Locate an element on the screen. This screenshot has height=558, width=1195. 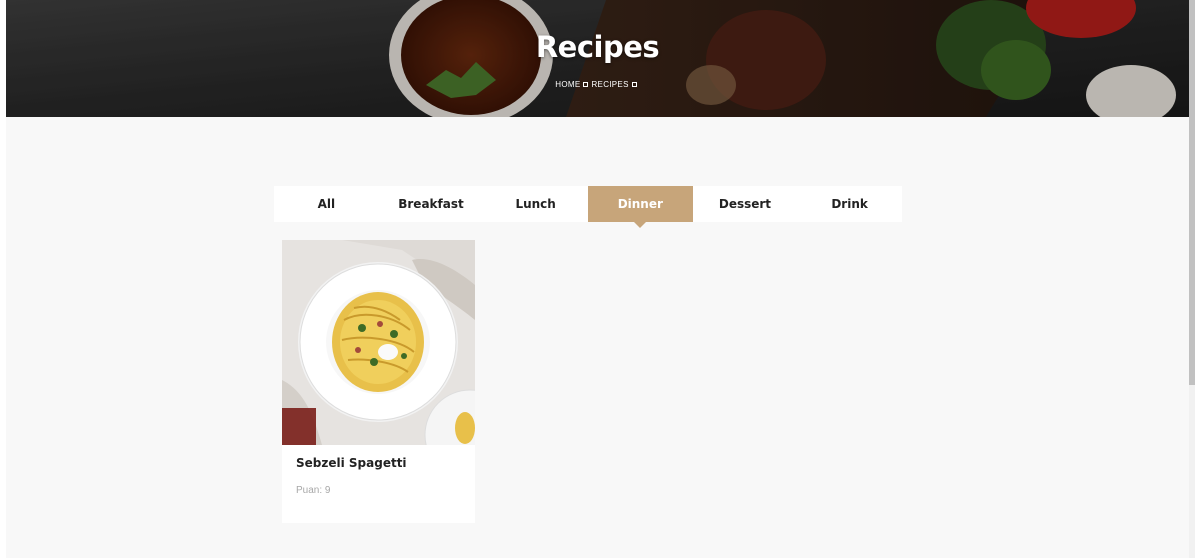
breadcrumb: HOME RECIPES is located at coordinates (597, 84).